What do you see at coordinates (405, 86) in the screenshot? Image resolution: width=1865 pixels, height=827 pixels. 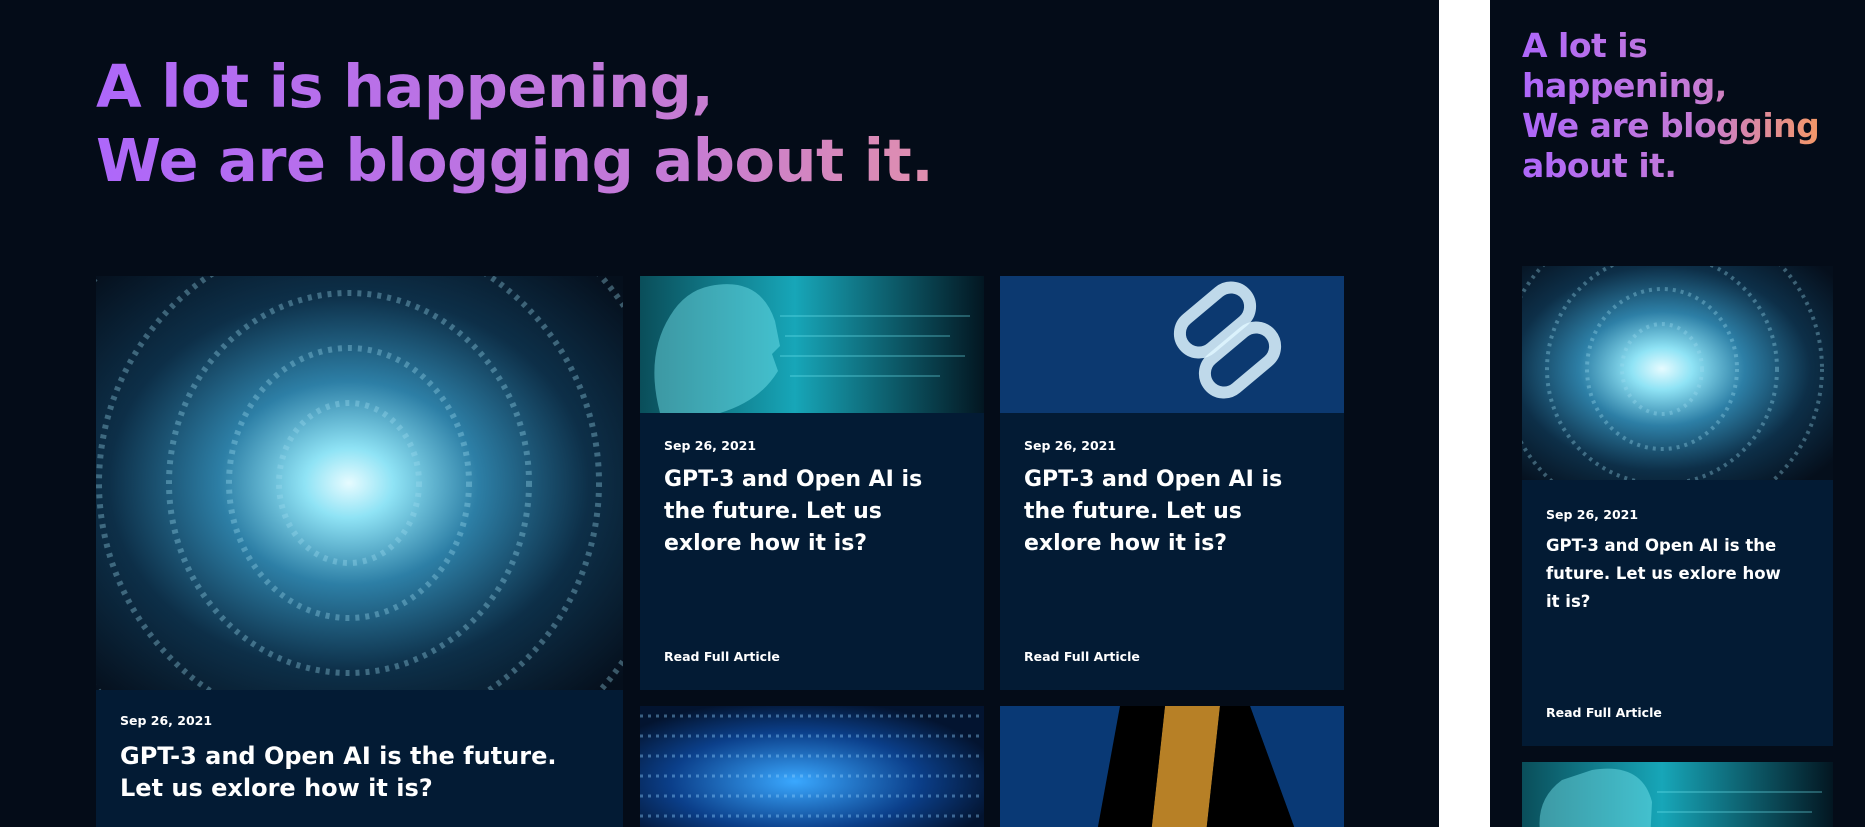 I see `heading-line-1: A lot is happening,` at bounding box center [405, 86].